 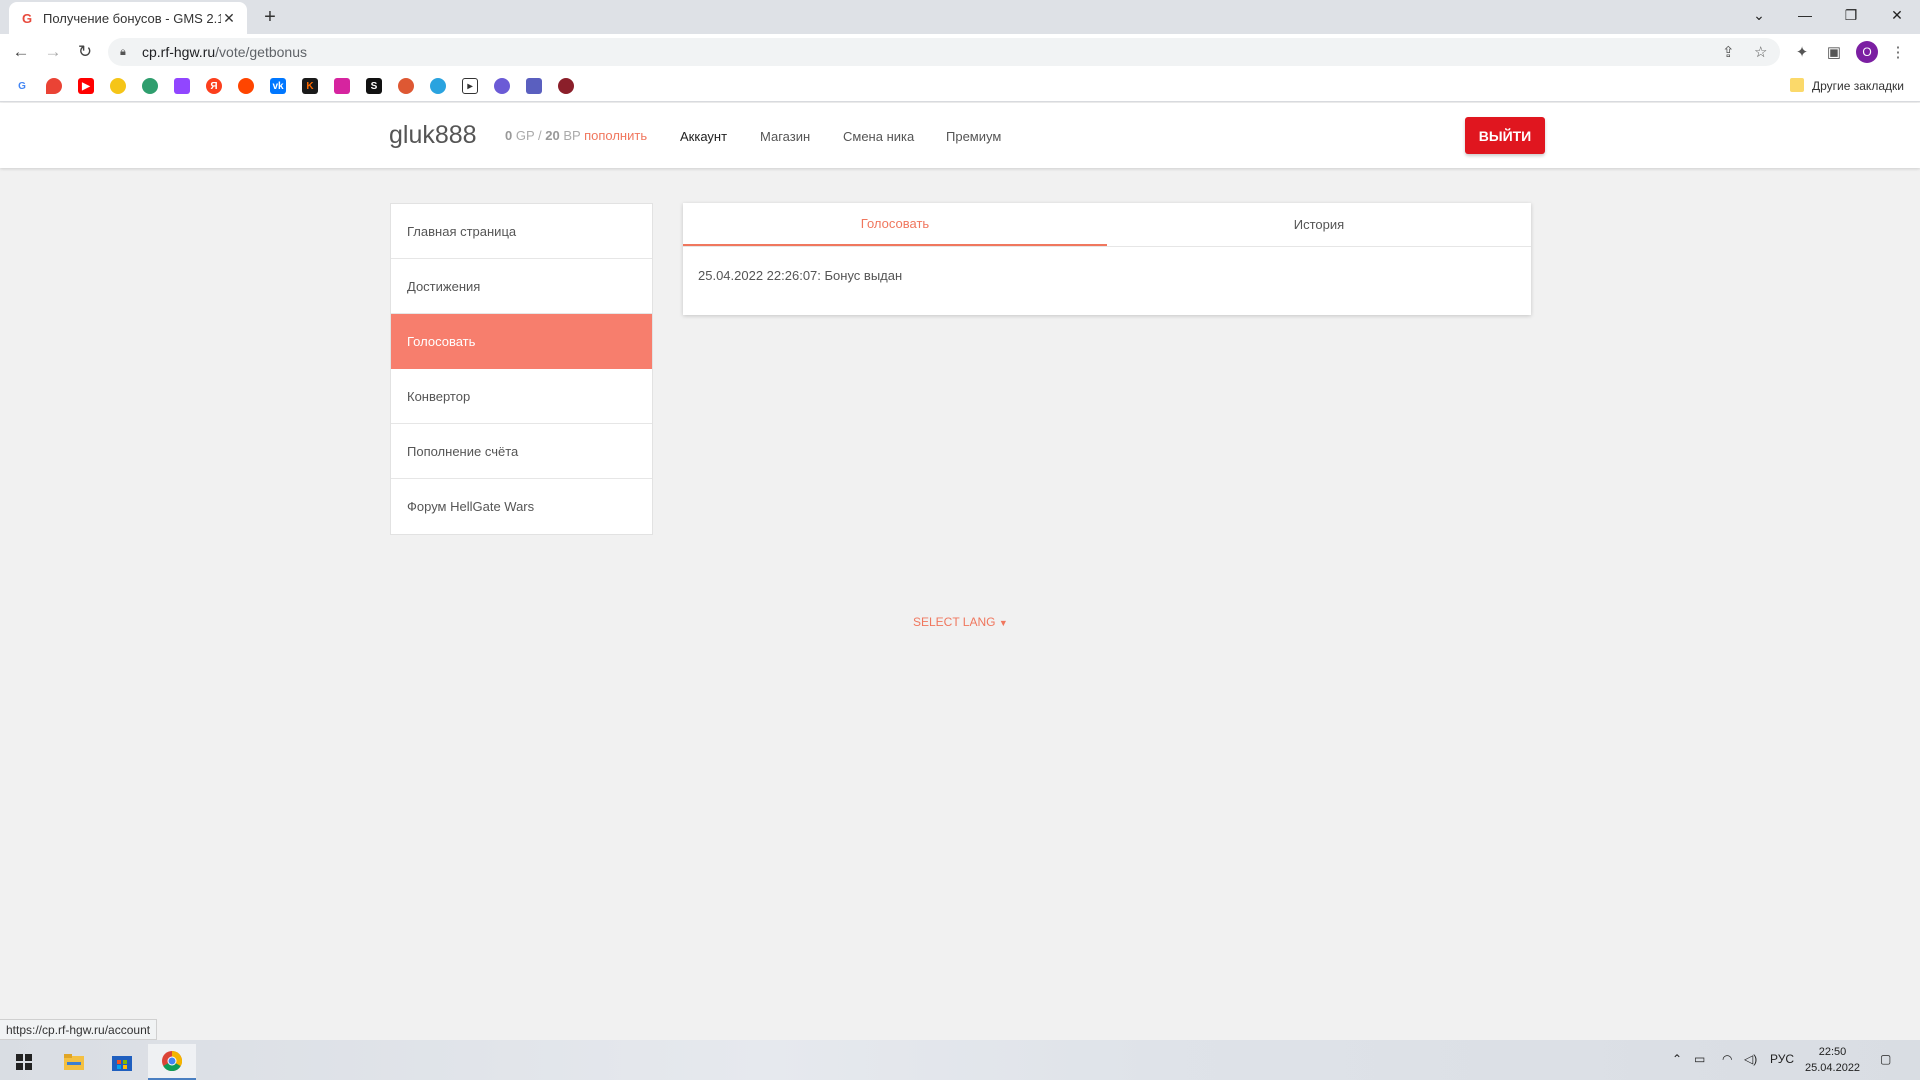 What do you see at coordinates (521, 451) in the screenshot?
I see `sidebar-item-topup: Пополнение счёта` at bounding box center [521, 451].